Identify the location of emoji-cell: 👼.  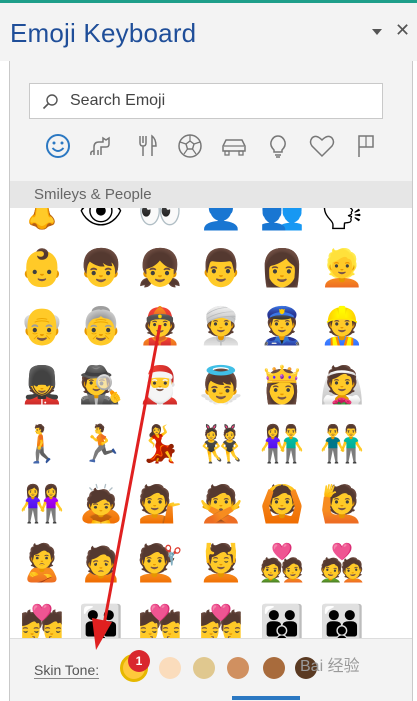
(221, 385).